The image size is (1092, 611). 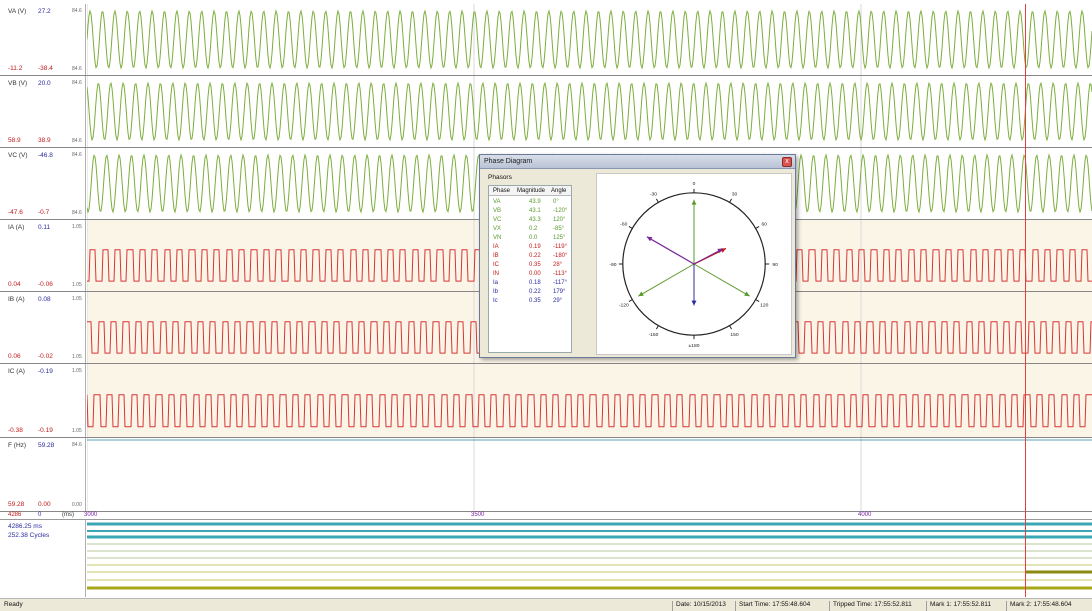 What do you see at coordinates (530, 256) in the screenshot?
I see `phasor-row: IB 0.22 -180°` at bounding box center [530, 256].